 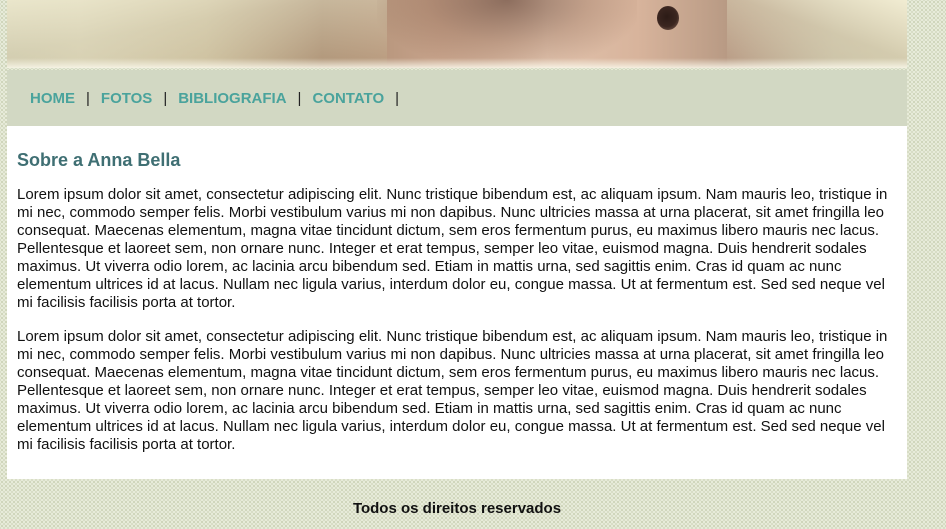 What do you see at coordinates (457, 508) in the screenshot?
I see `footer-copyright: Todos os direitos reservados` at bounding box center [457, 508].